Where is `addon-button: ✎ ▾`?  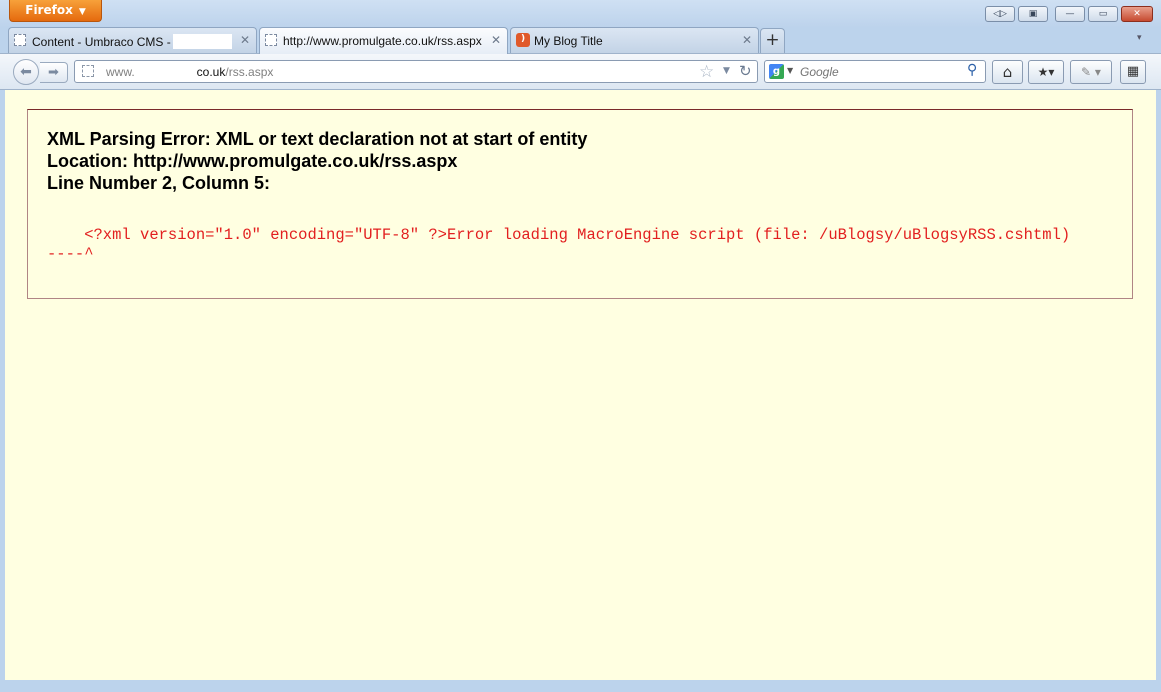 addon-button: ✎ ▾ is located at coordinates (1091, 72).